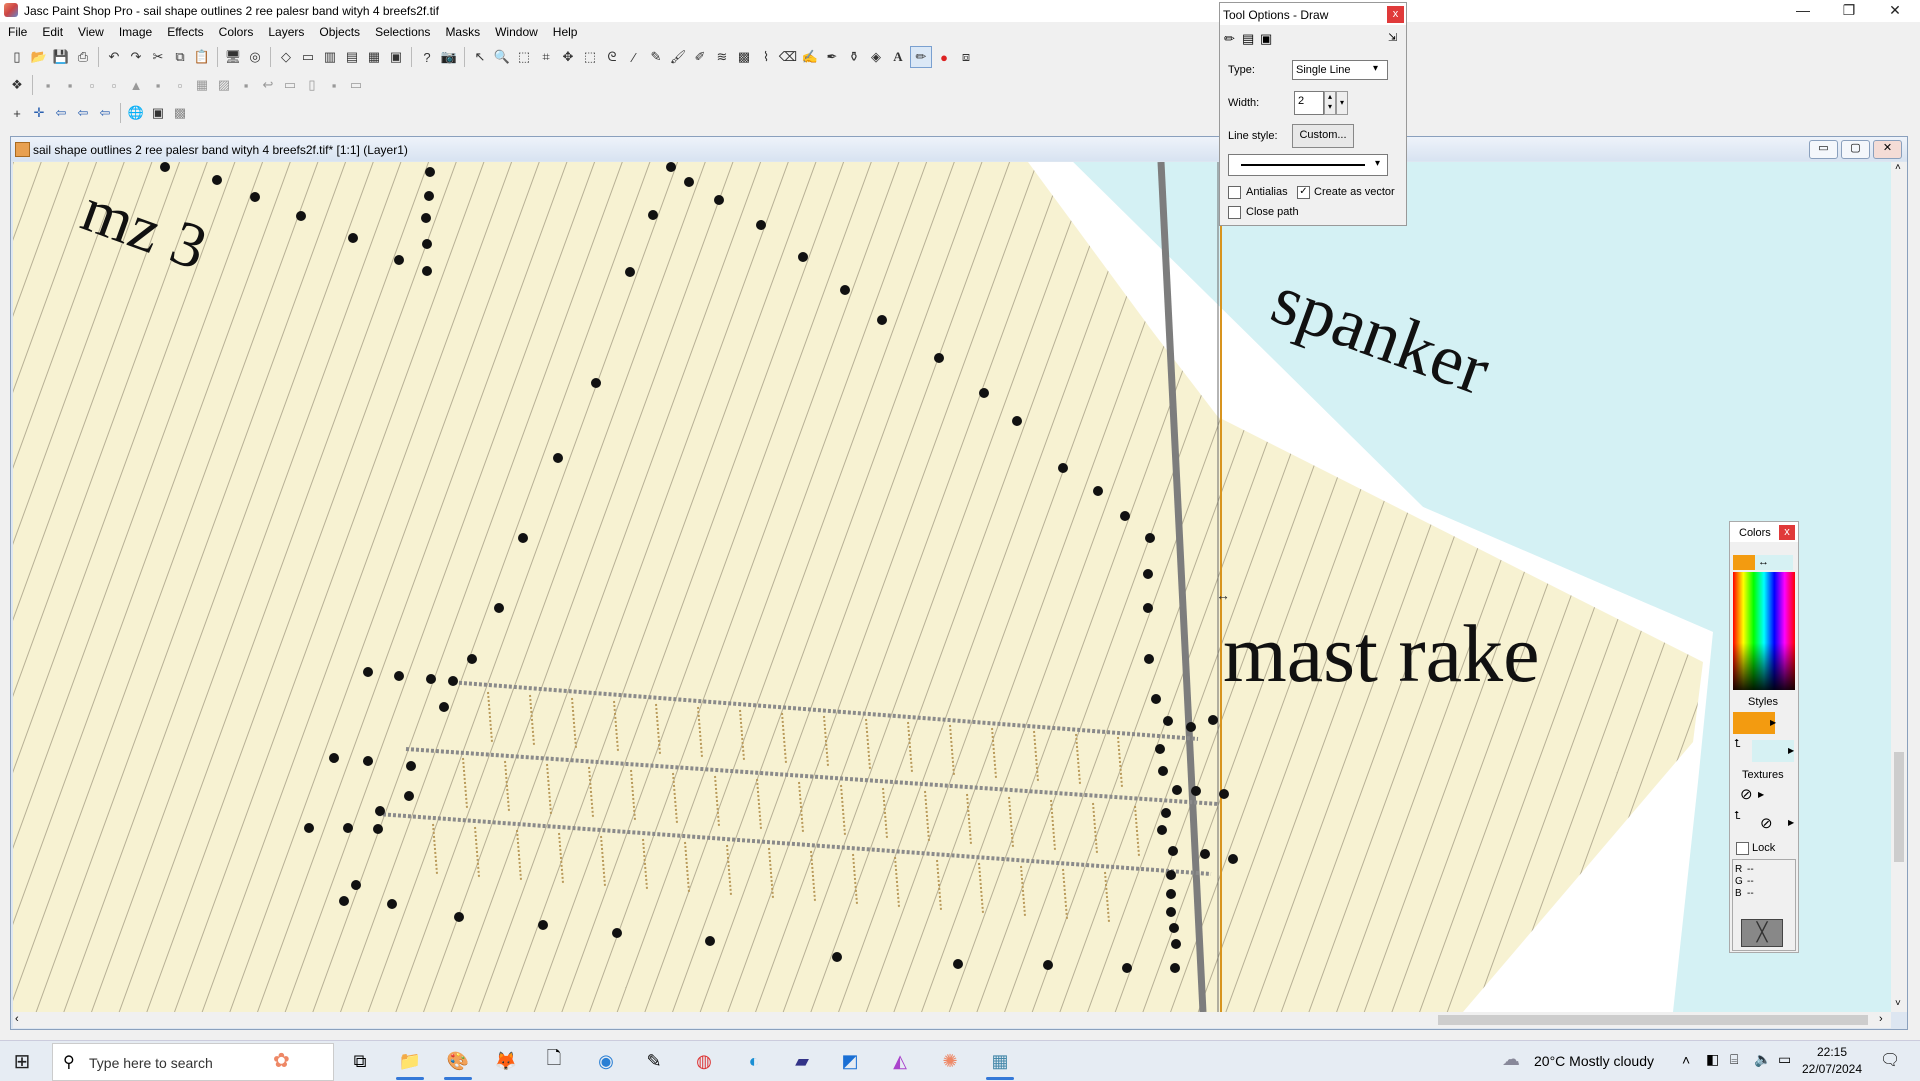 The image size is (1920, 1081). What do you see at coordinates (524, 57) in the screenshot?
I see `deform-tool-icon: ⬚` at bounding box center [524, 57].